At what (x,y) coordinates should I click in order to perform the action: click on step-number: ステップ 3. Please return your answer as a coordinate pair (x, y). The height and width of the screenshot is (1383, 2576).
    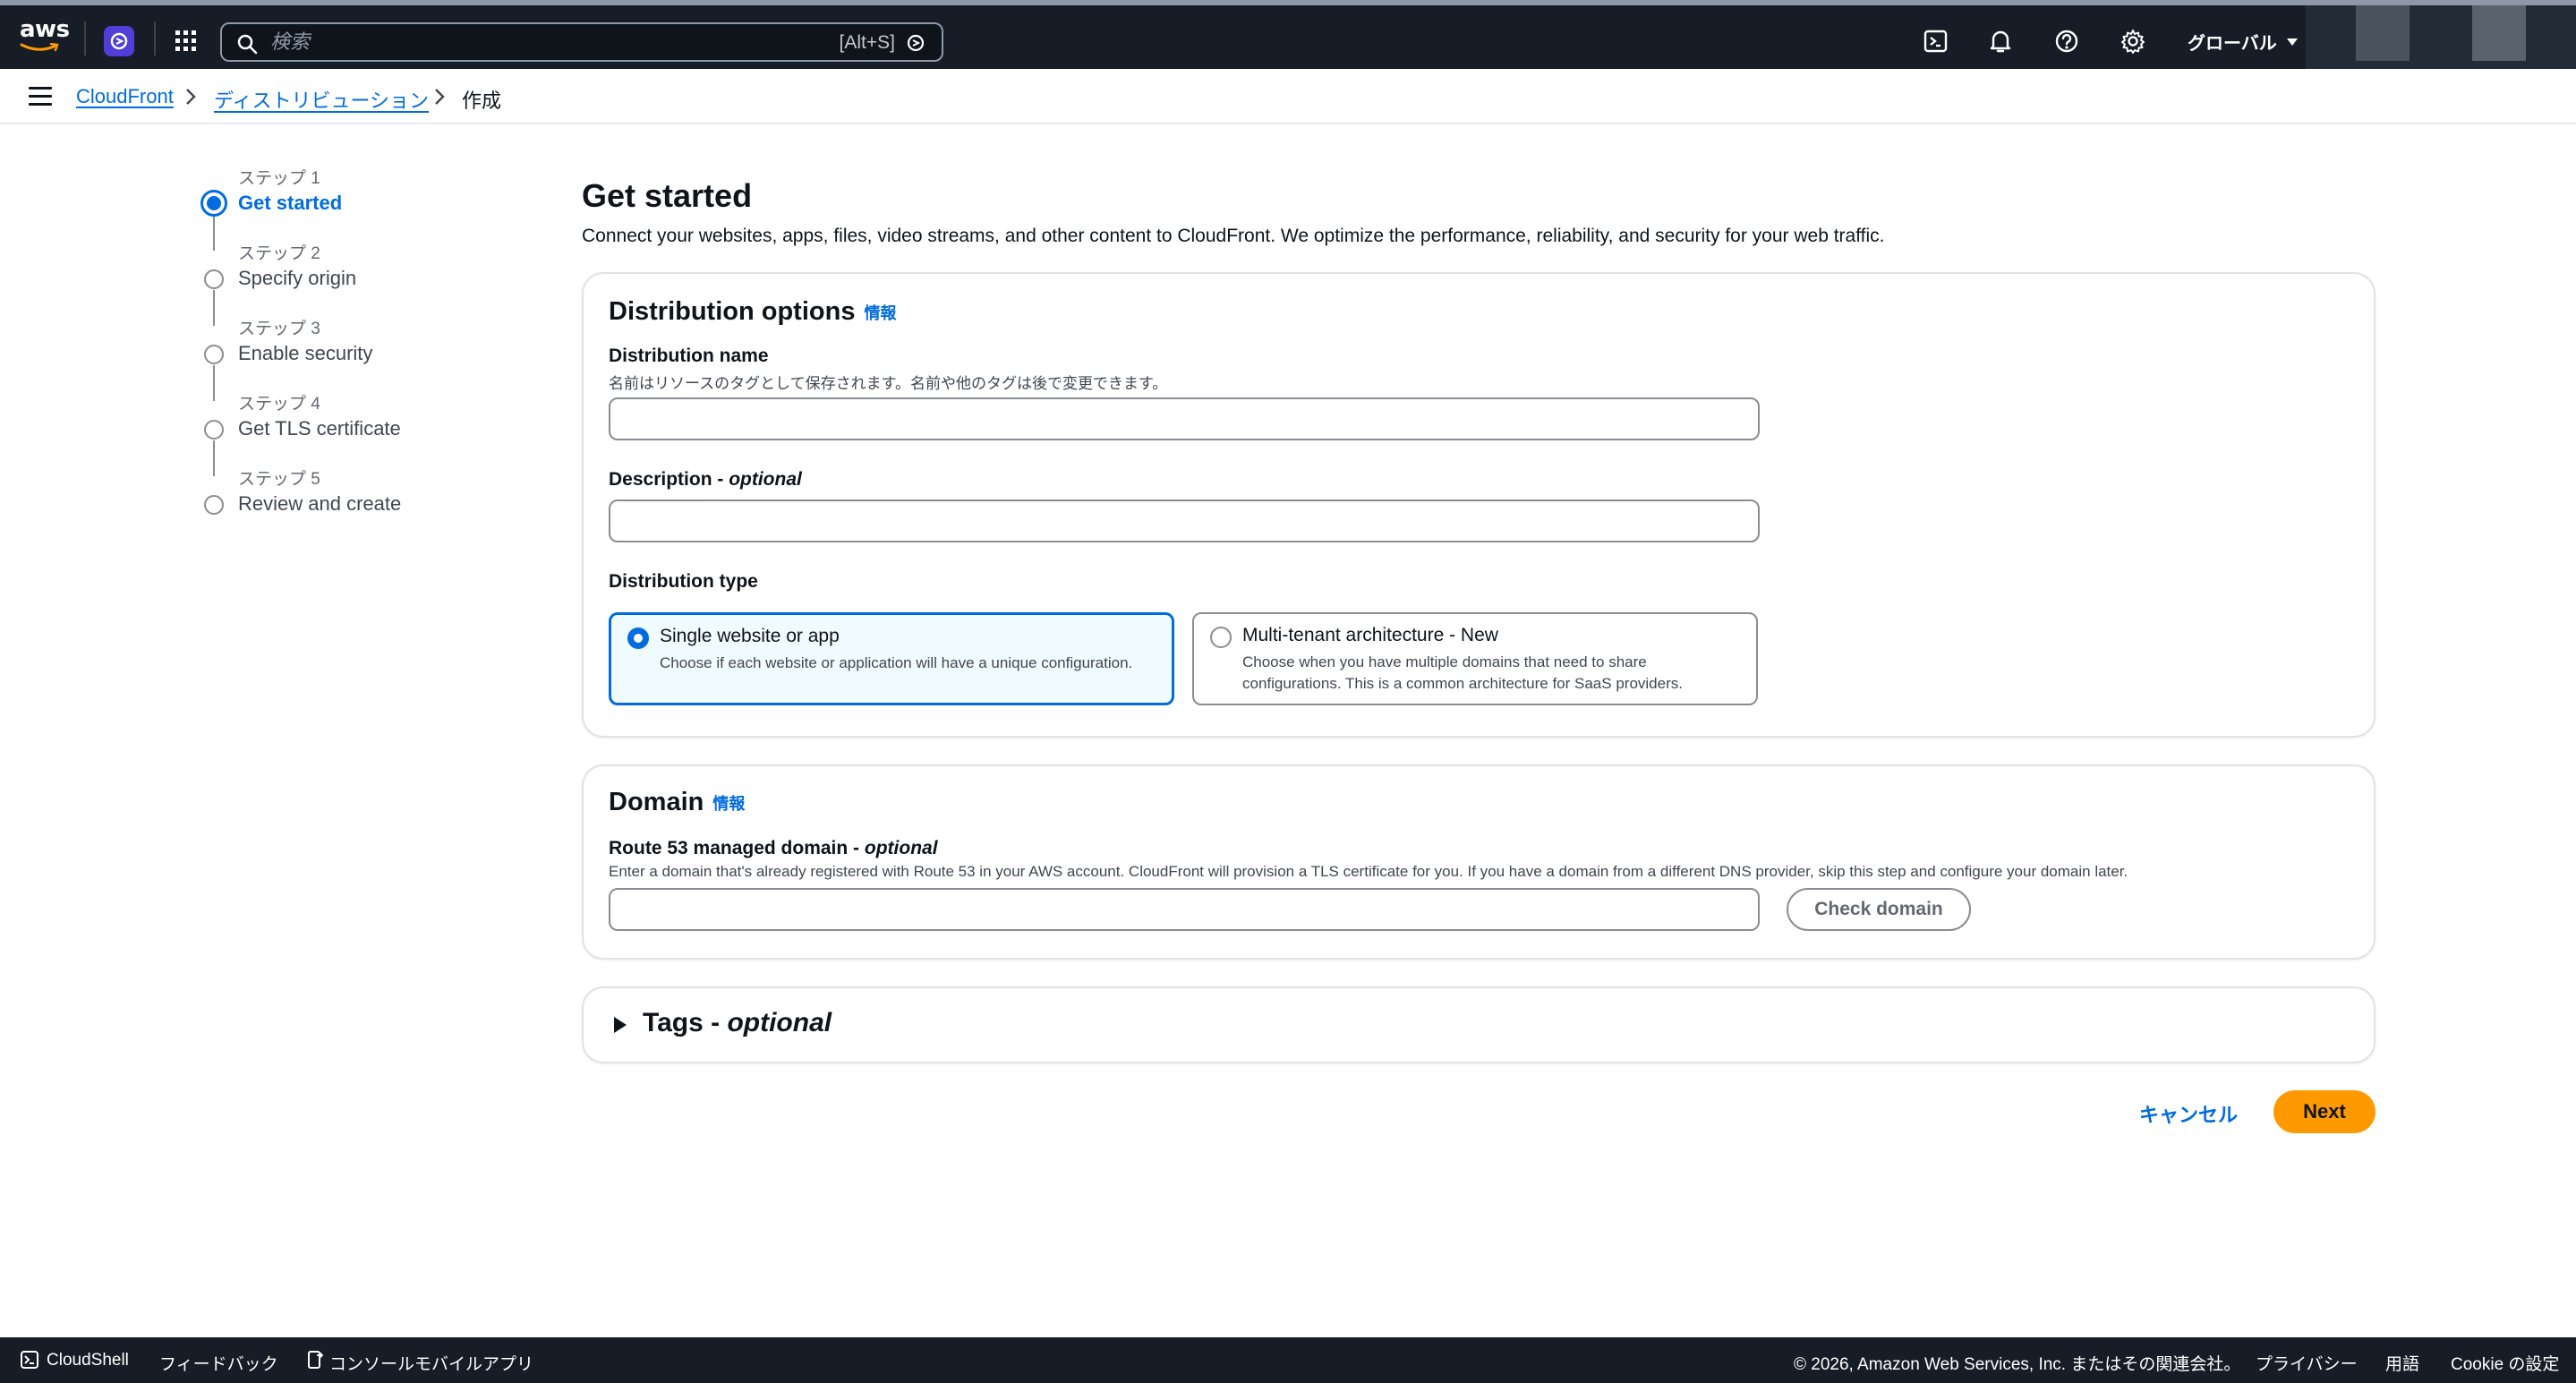
    Looking at the image, I should click on (279, 329).